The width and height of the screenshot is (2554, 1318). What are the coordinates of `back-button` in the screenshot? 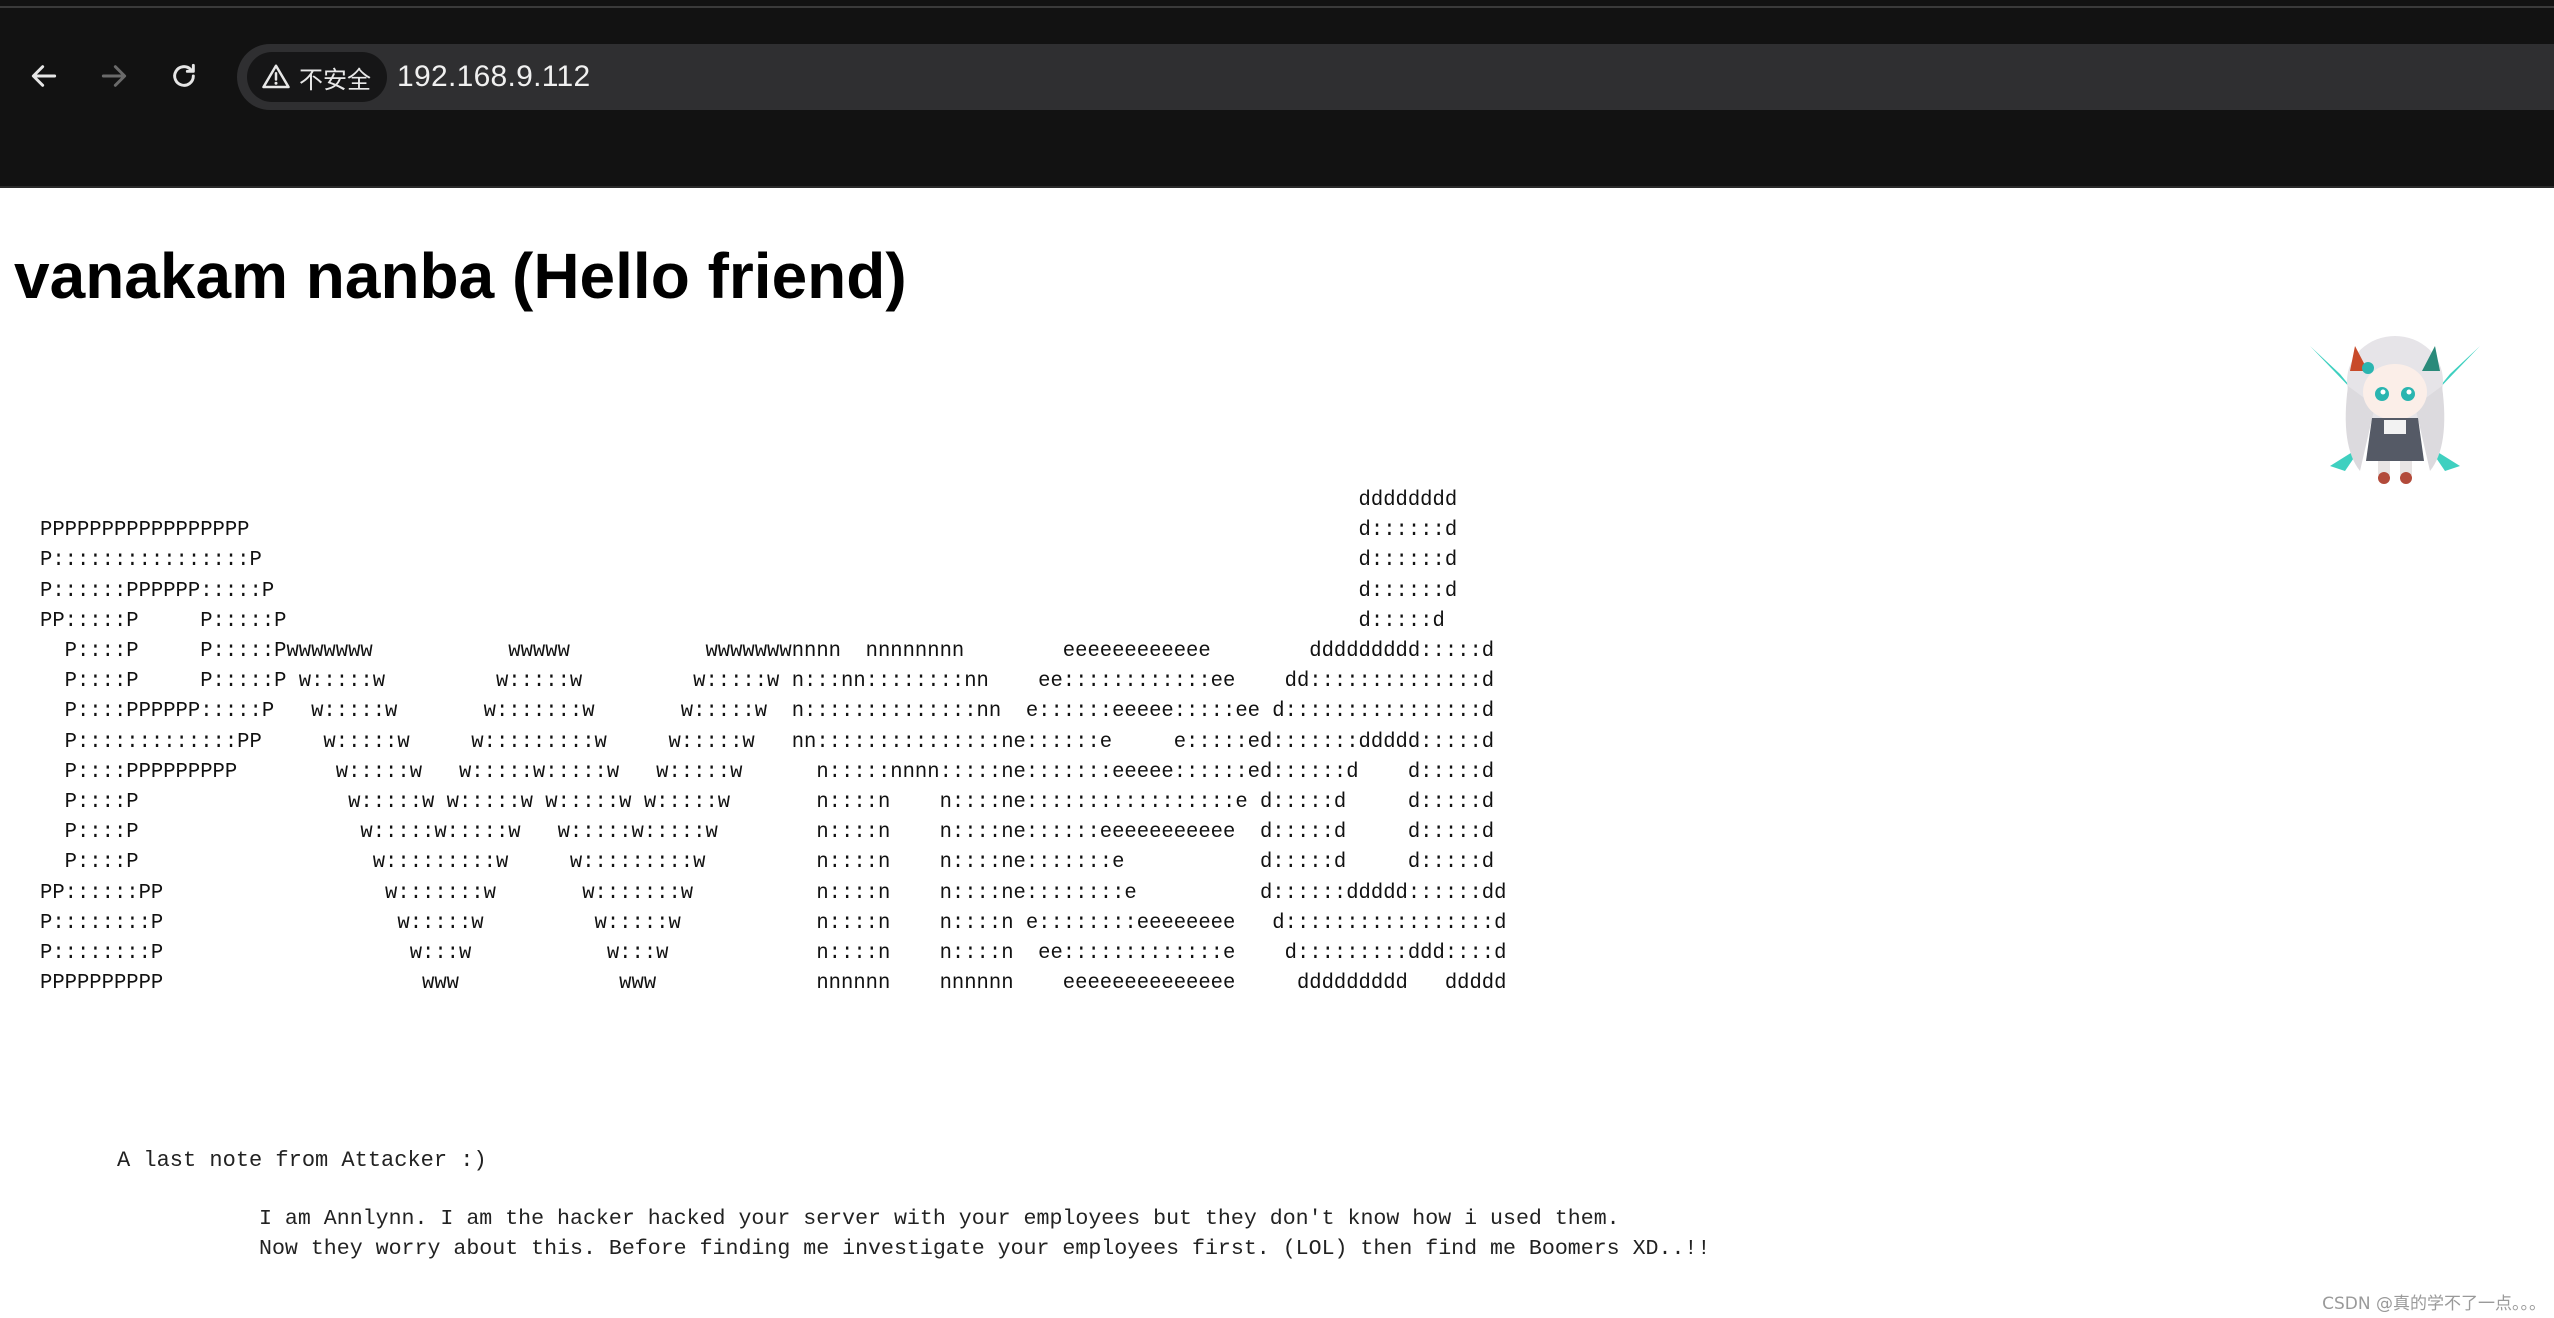 It's located at (44, 76).